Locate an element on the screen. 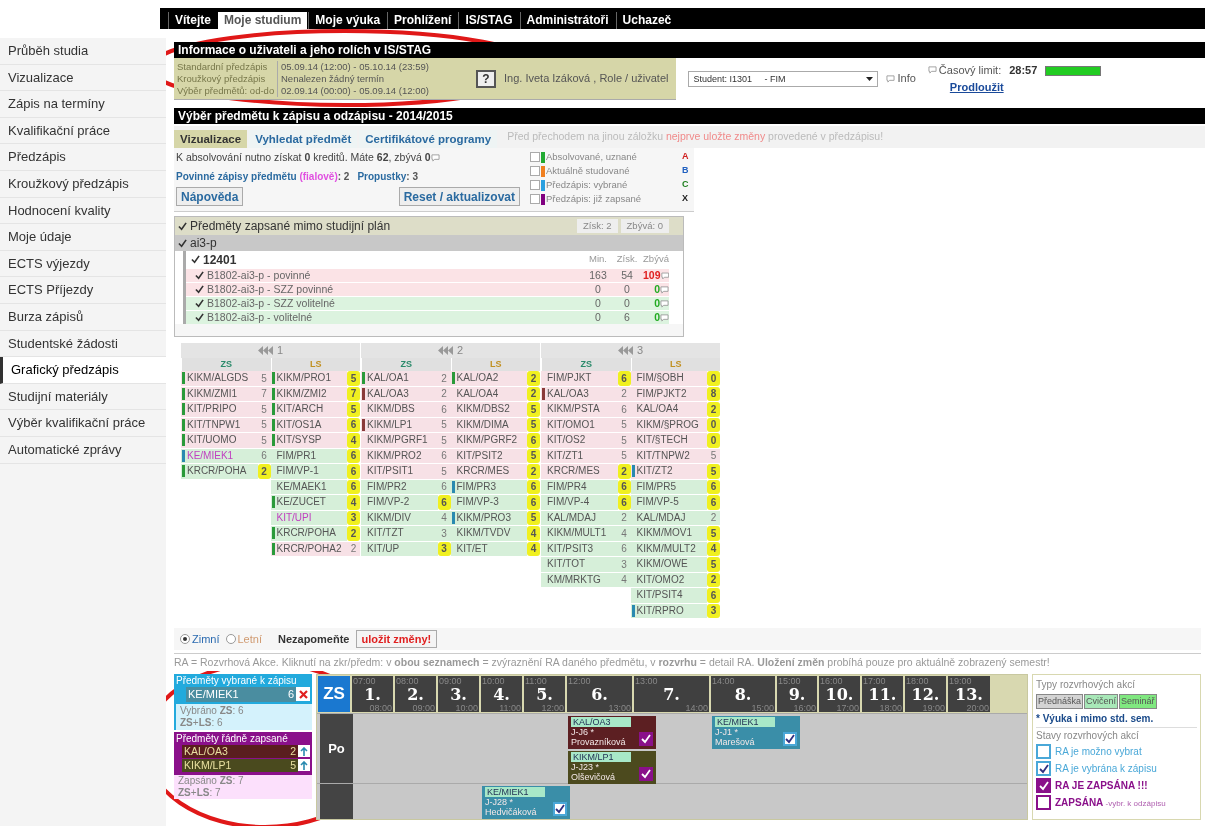 The height and width of the screenshot is (826, 1205). remove-button is located at coordinates (303, 694).